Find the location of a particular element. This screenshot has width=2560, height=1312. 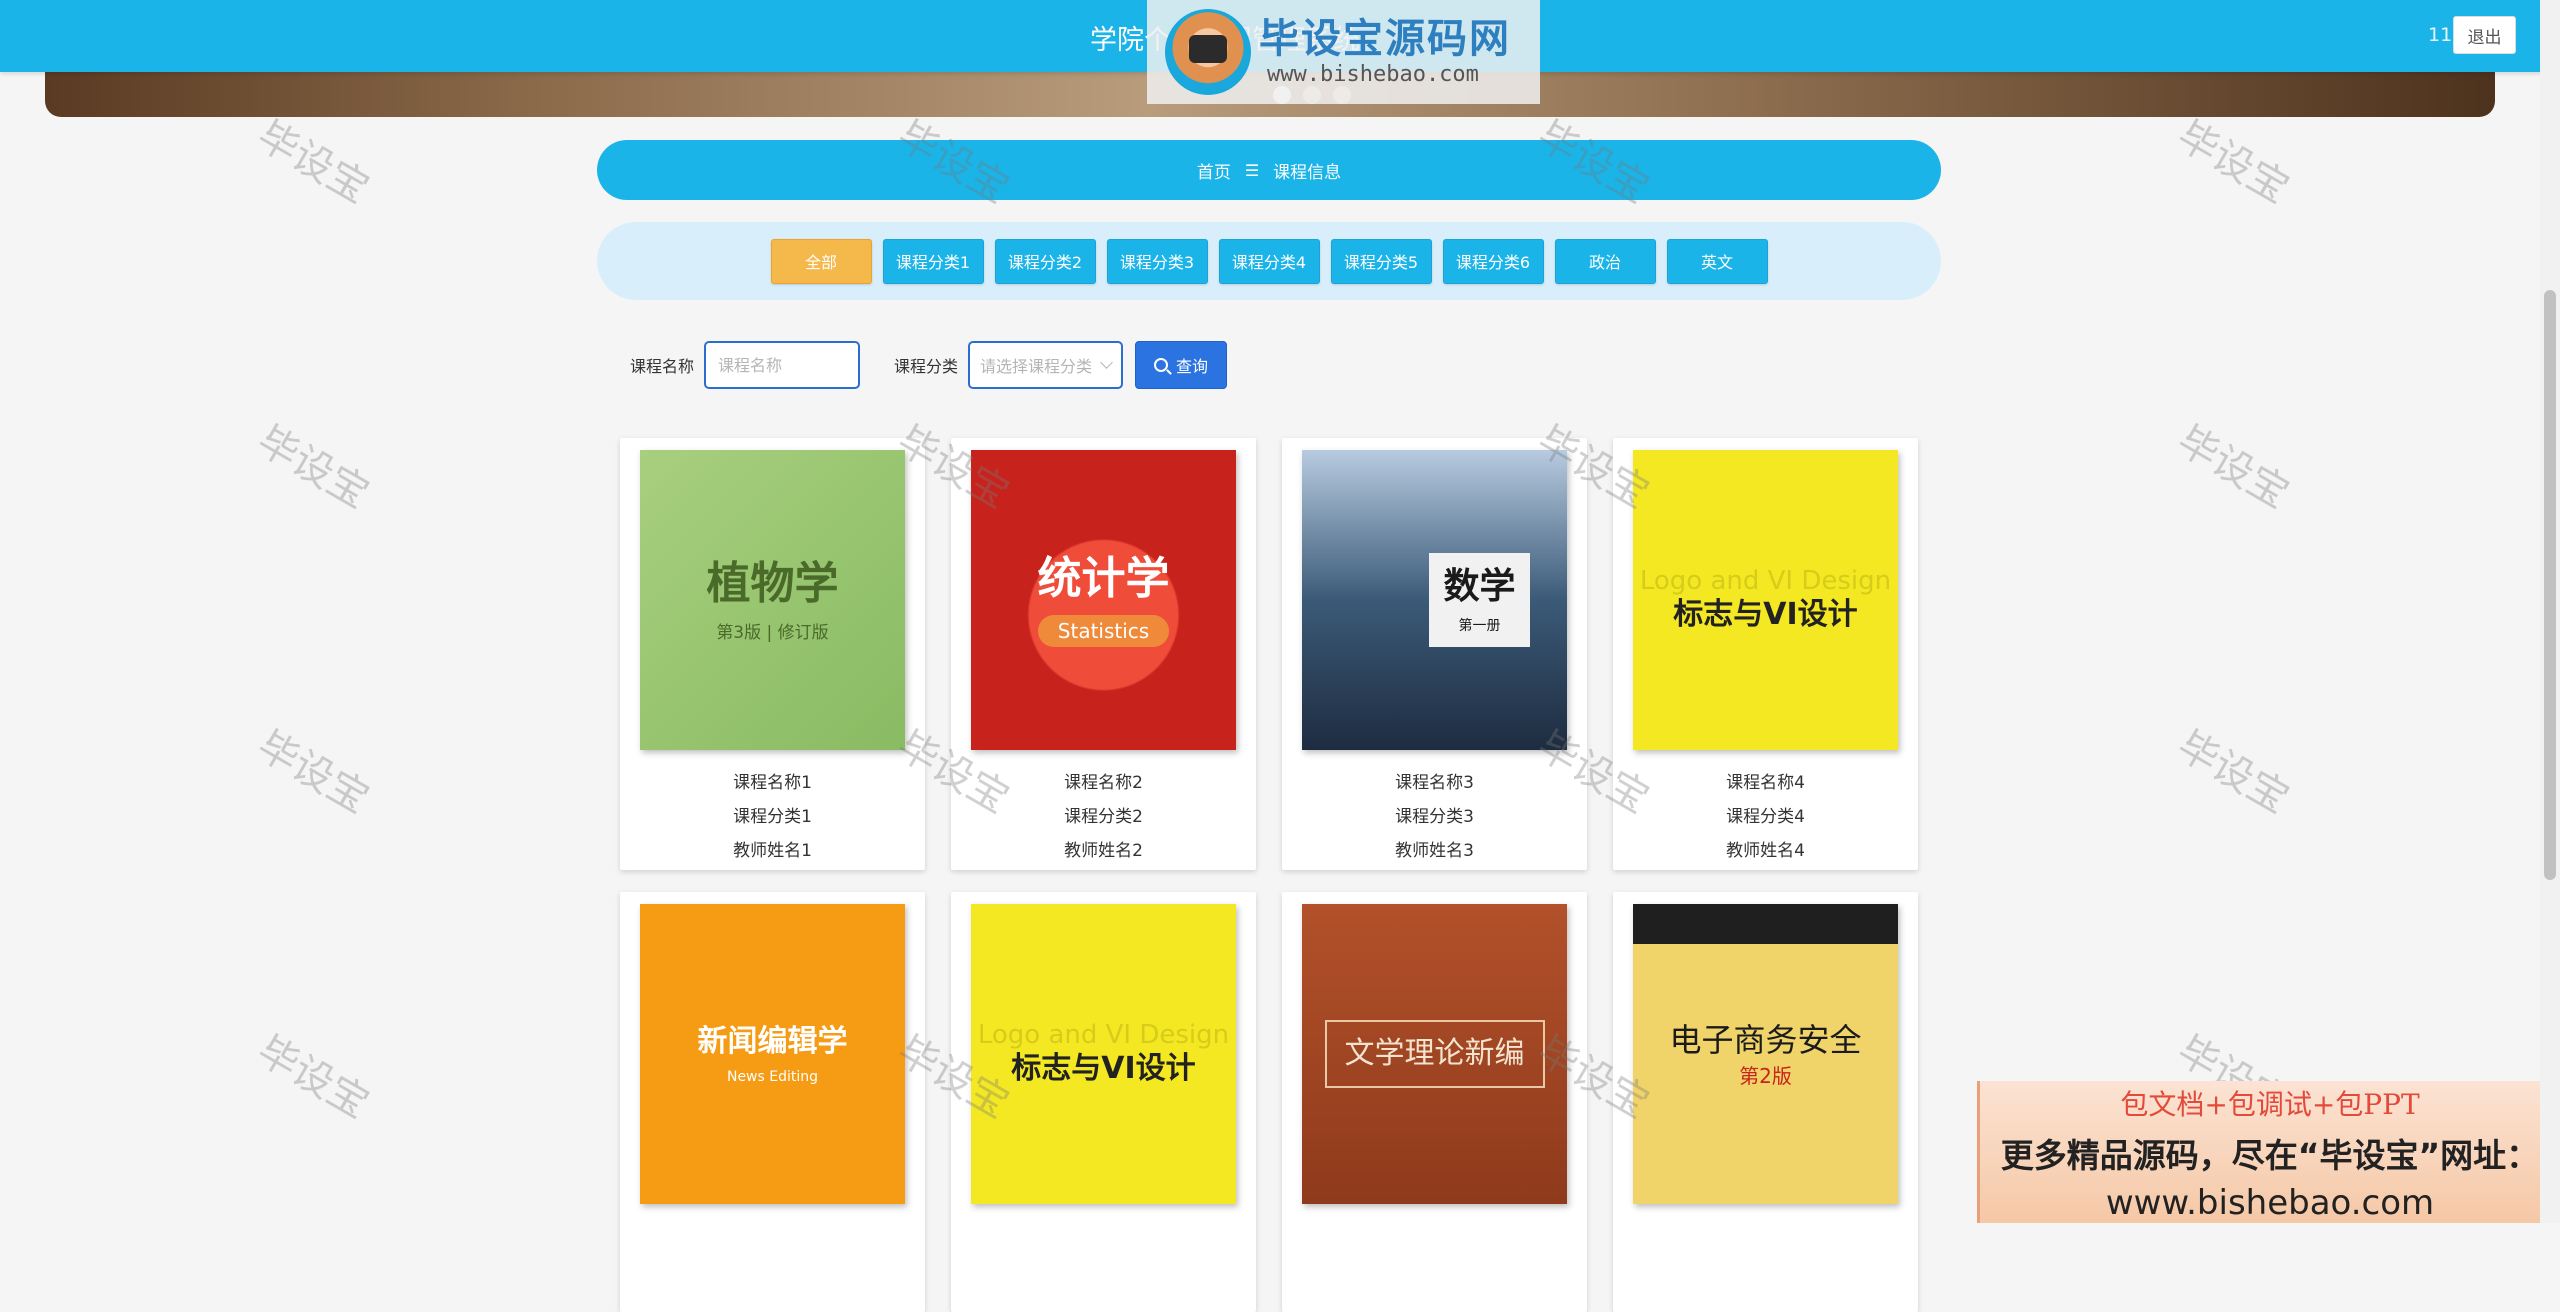

cover-subtitle: 第2版 is located at coordinates (1765, 1075).